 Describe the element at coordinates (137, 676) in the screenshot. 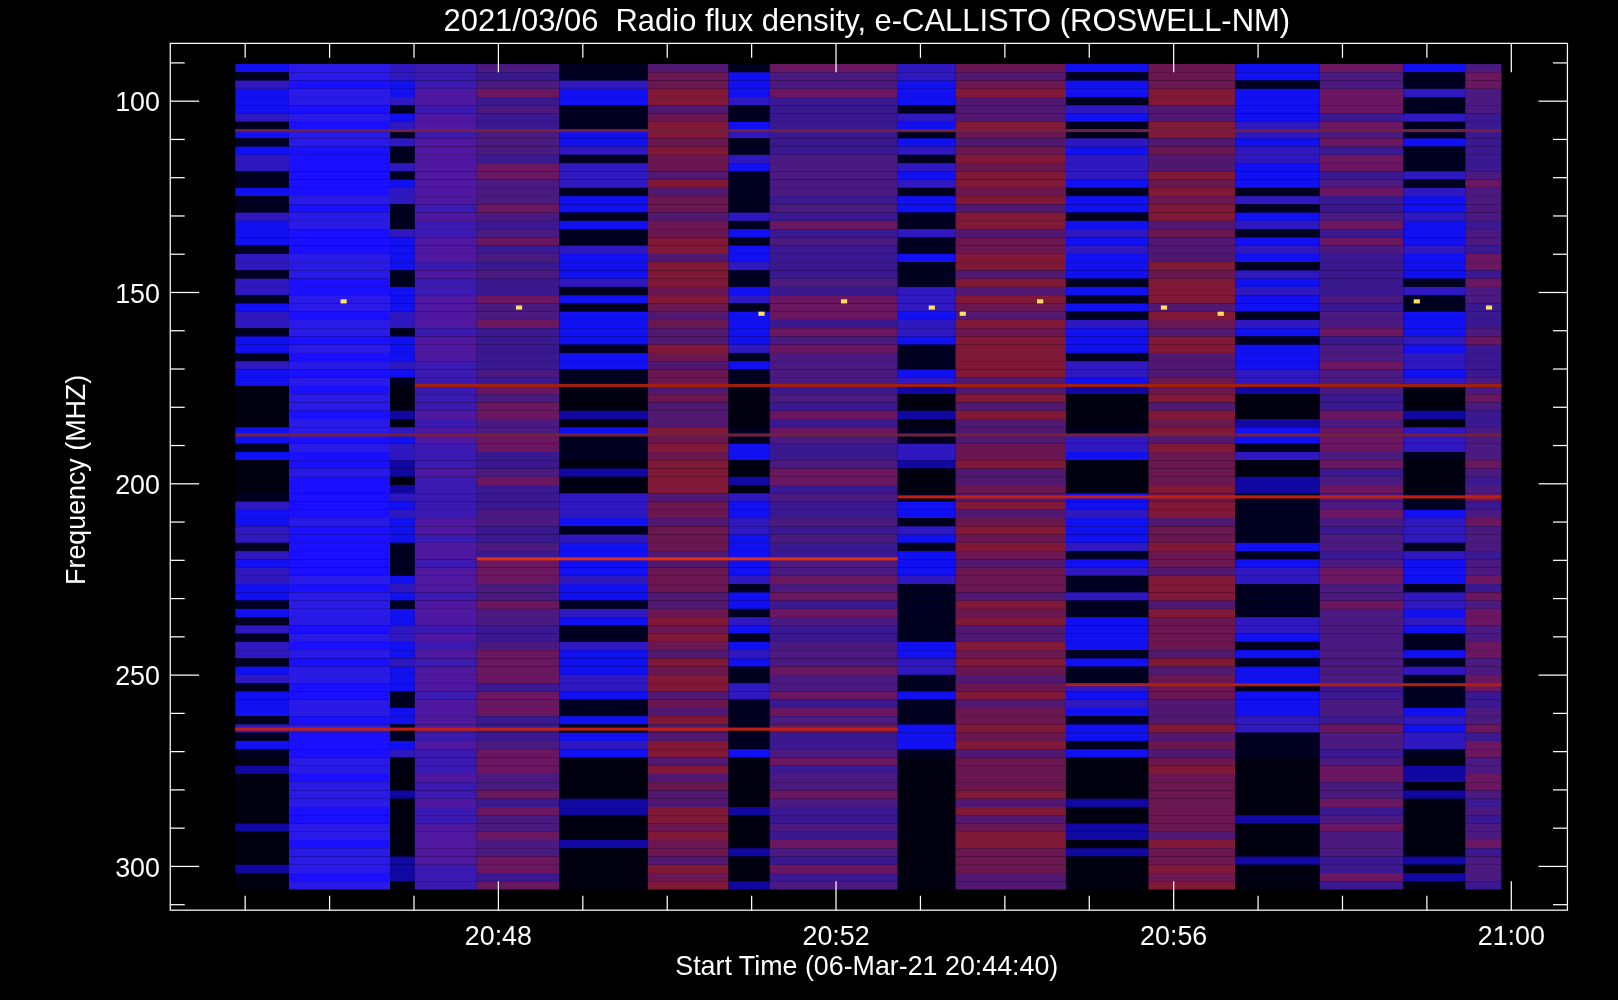

I see `y-tick-label: 250` at that location.